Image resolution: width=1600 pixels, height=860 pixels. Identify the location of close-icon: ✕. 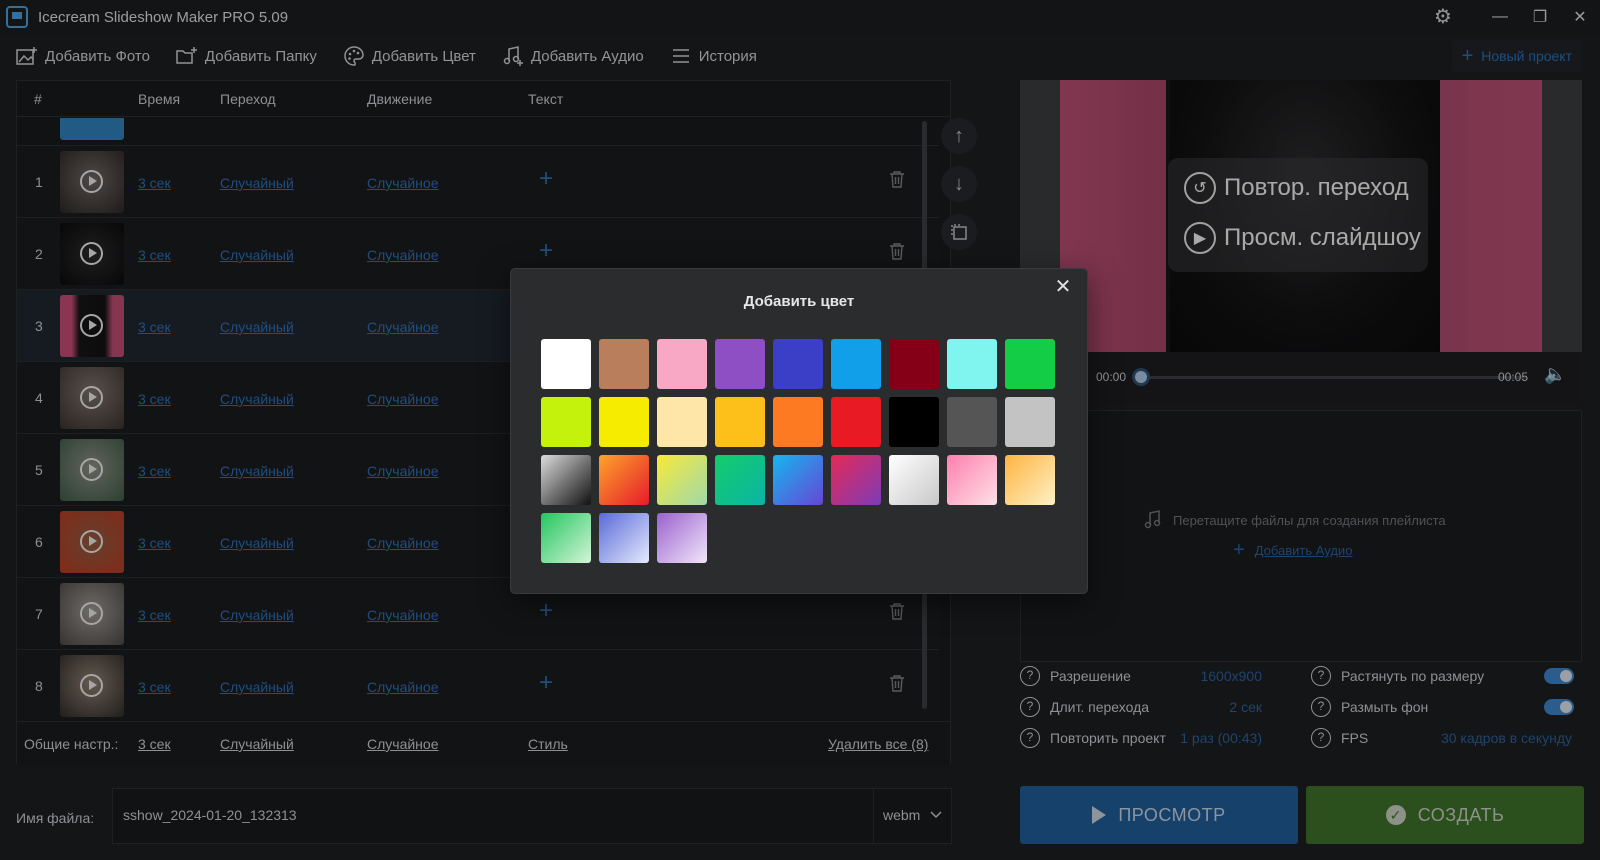
(1063, 287).